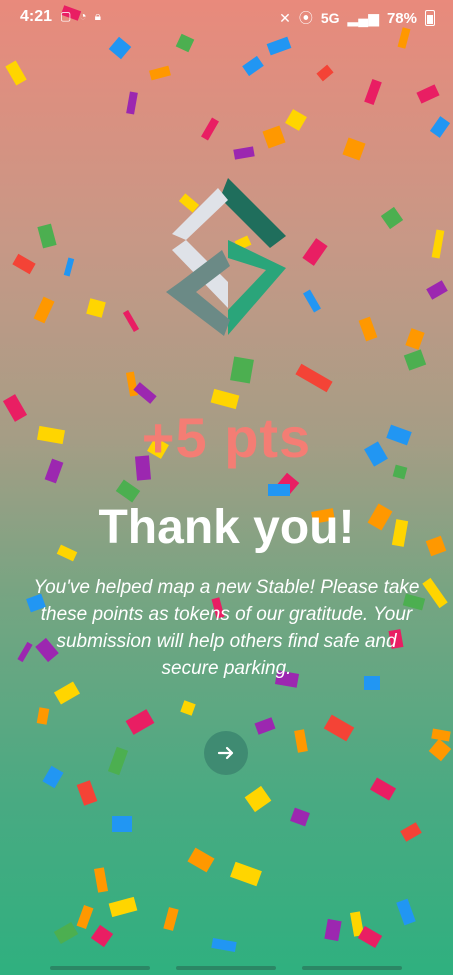 The image size is (453, 975). What do you see at coordinates (401, 18) in the screenshot?
I see `battery-percent: 78%` at bounding box center [401, 18].